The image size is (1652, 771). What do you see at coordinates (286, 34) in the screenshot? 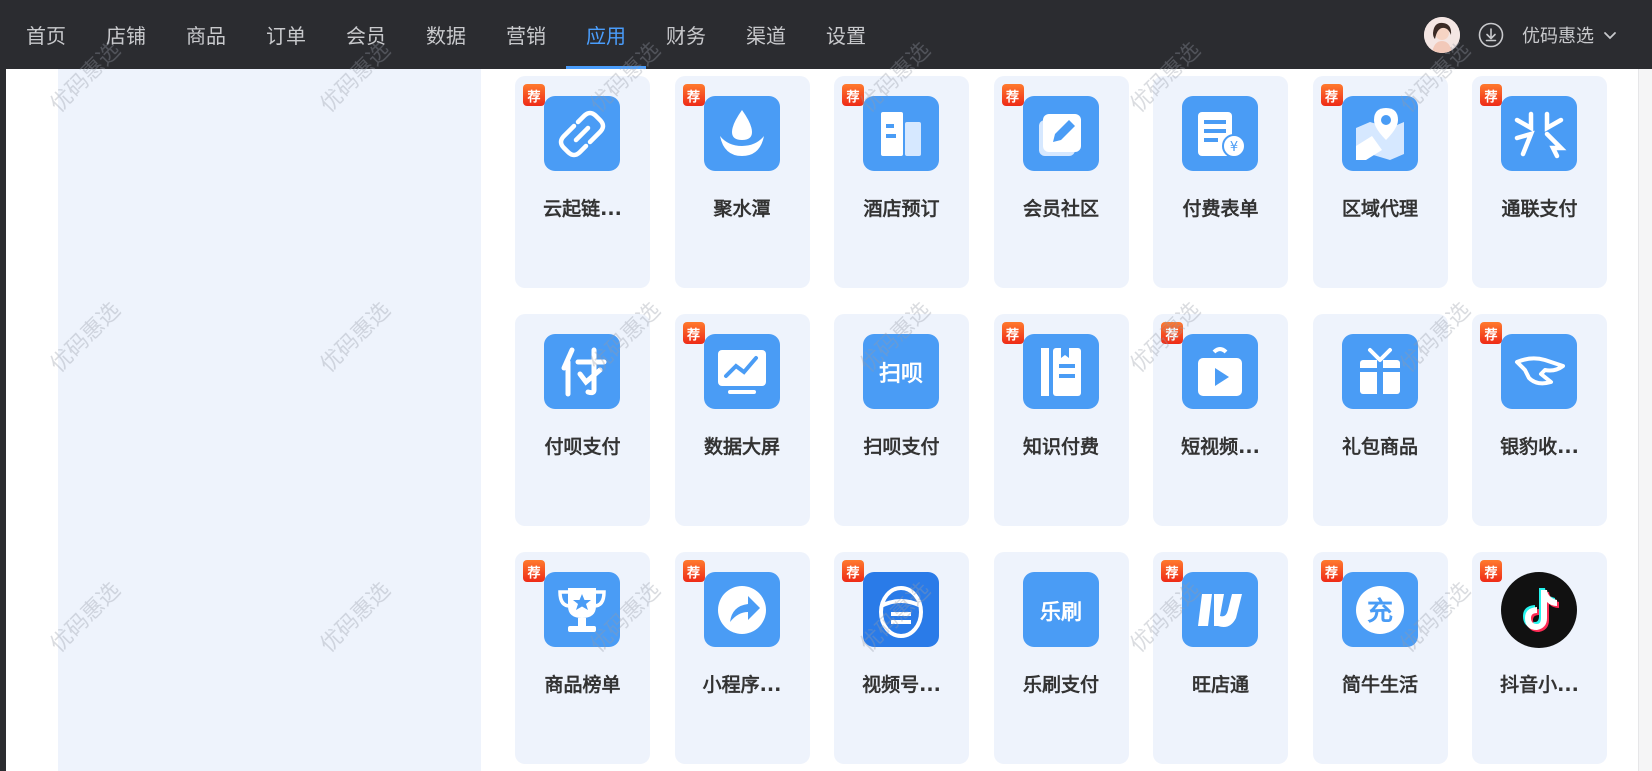
I see `nav-item-orders: 订单` at bounding box center [286, 34].